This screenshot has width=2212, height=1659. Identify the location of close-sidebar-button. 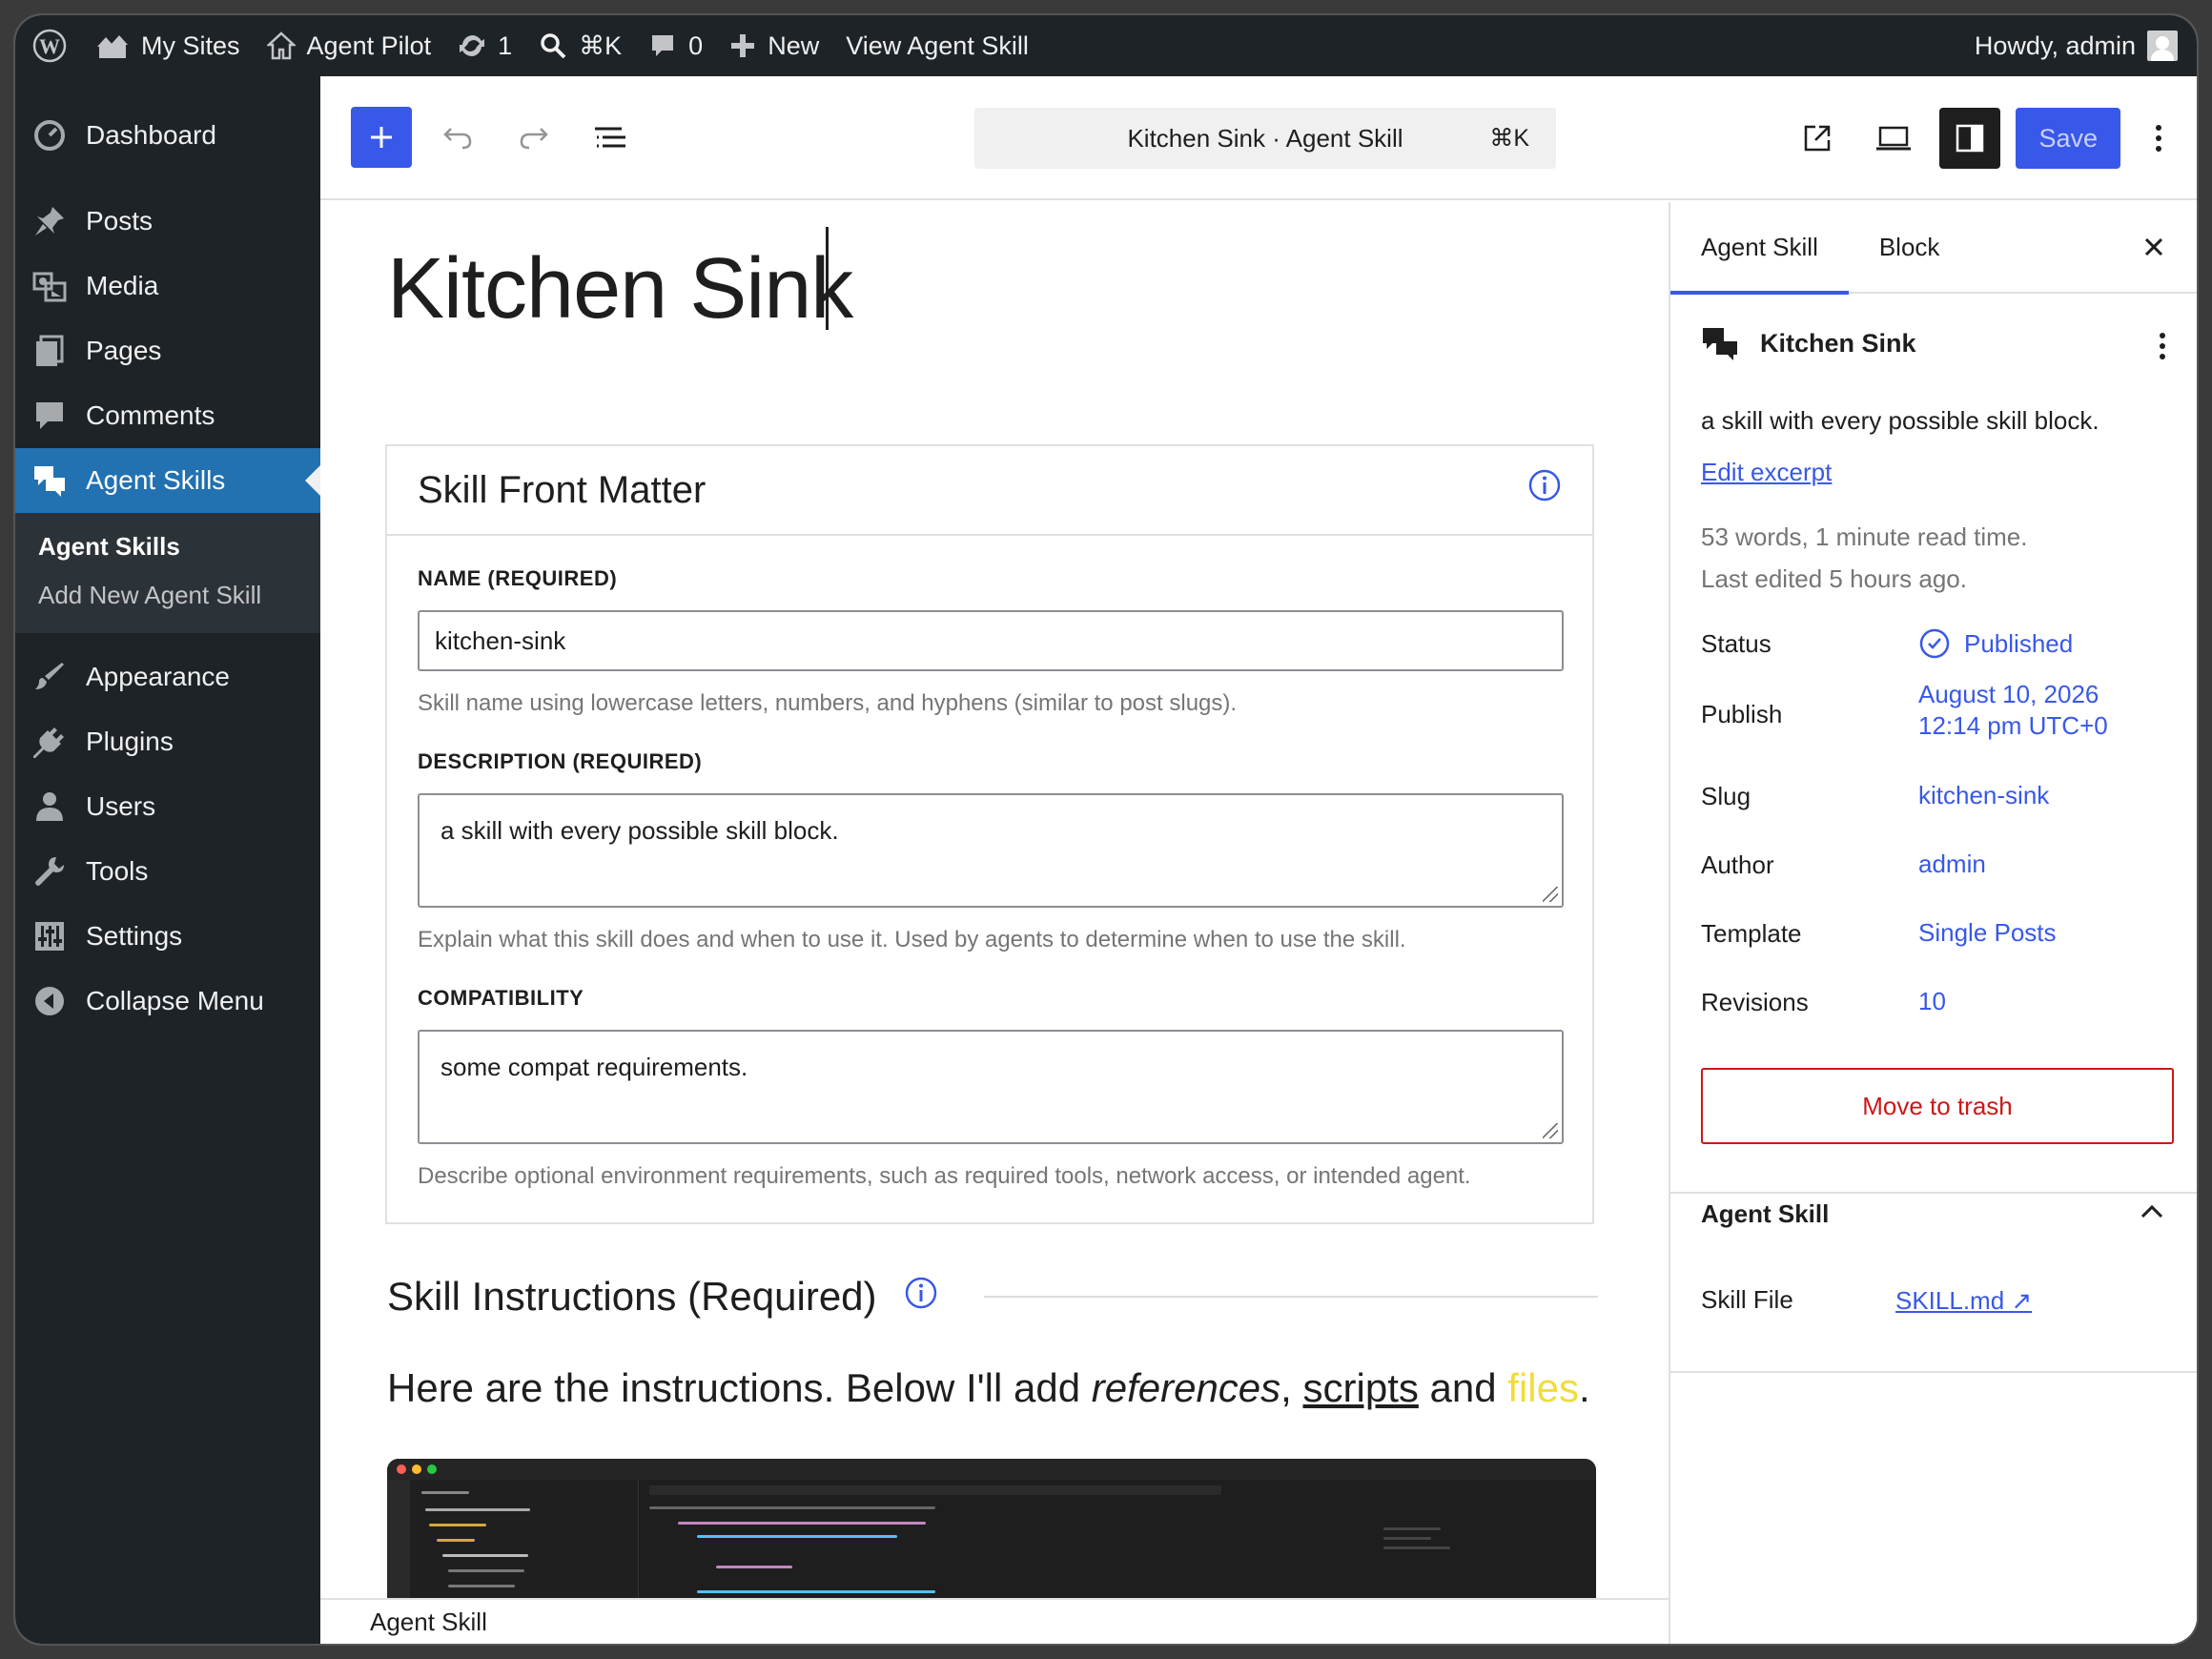
(2154, 249).